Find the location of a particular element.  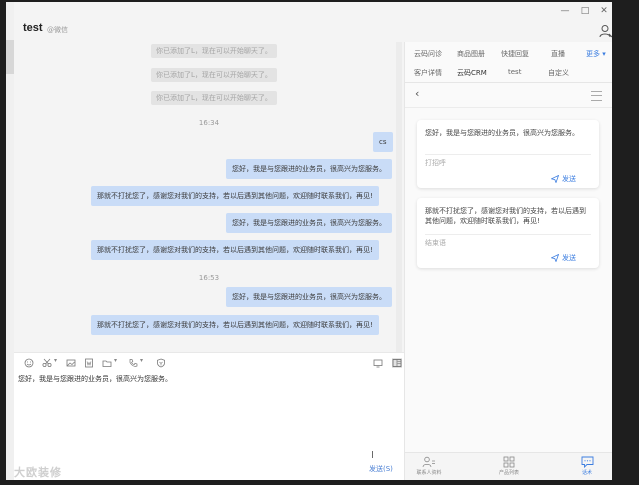

user-icon is located at coordinates (605, 31).